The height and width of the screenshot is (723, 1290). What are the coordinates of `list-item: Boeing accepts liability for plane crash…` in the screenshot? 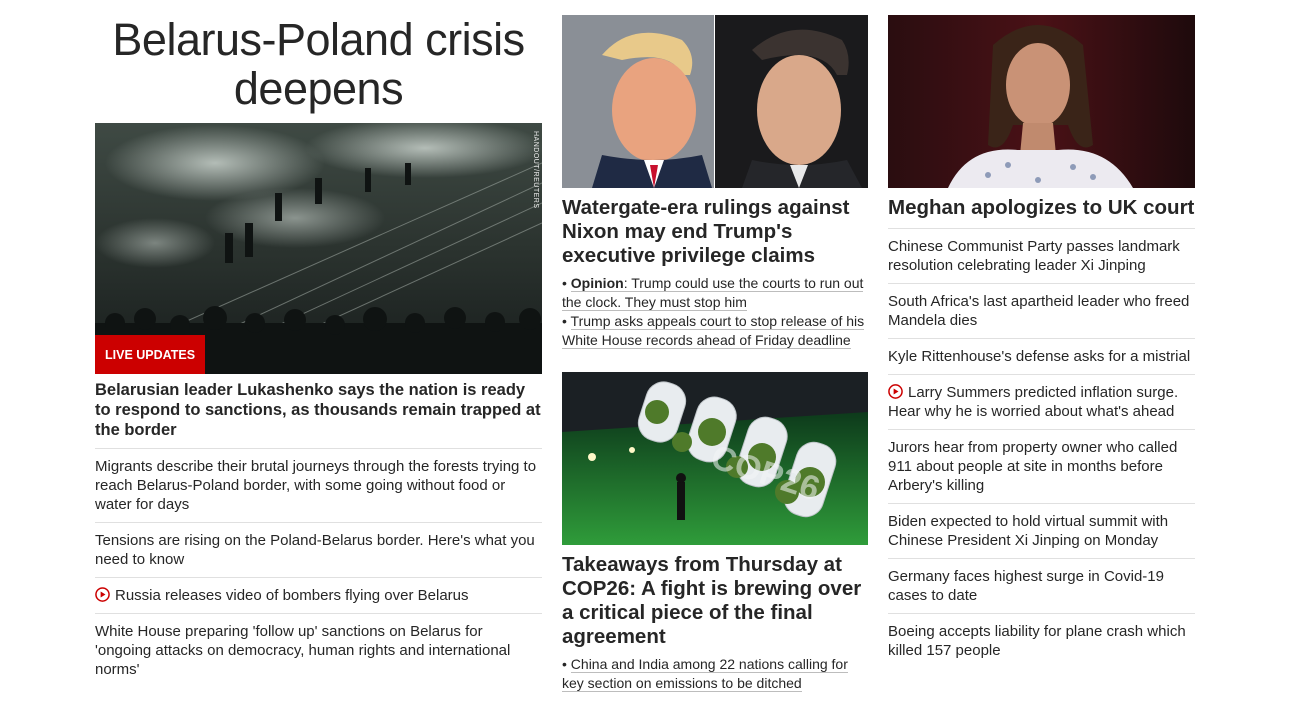 It's located at (1041, 641).